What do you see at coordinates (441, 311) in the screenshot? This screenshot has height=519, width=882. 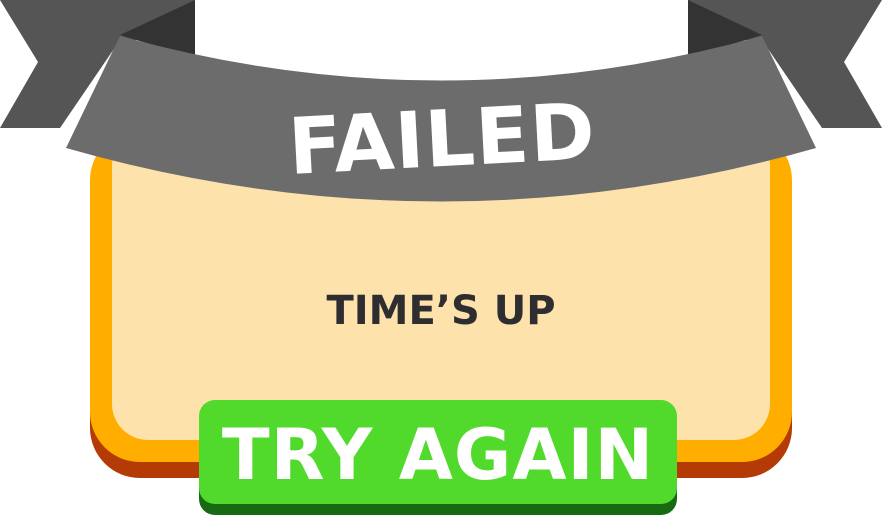 I see `popup-message: TIME’S UP` at bounding box center [441, 311].